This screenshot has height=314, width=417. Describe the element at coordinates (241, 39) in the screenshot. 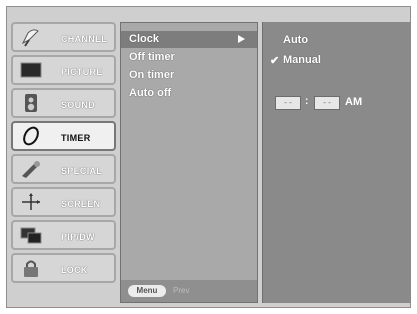

I see `arrow-right-icon` at that location.